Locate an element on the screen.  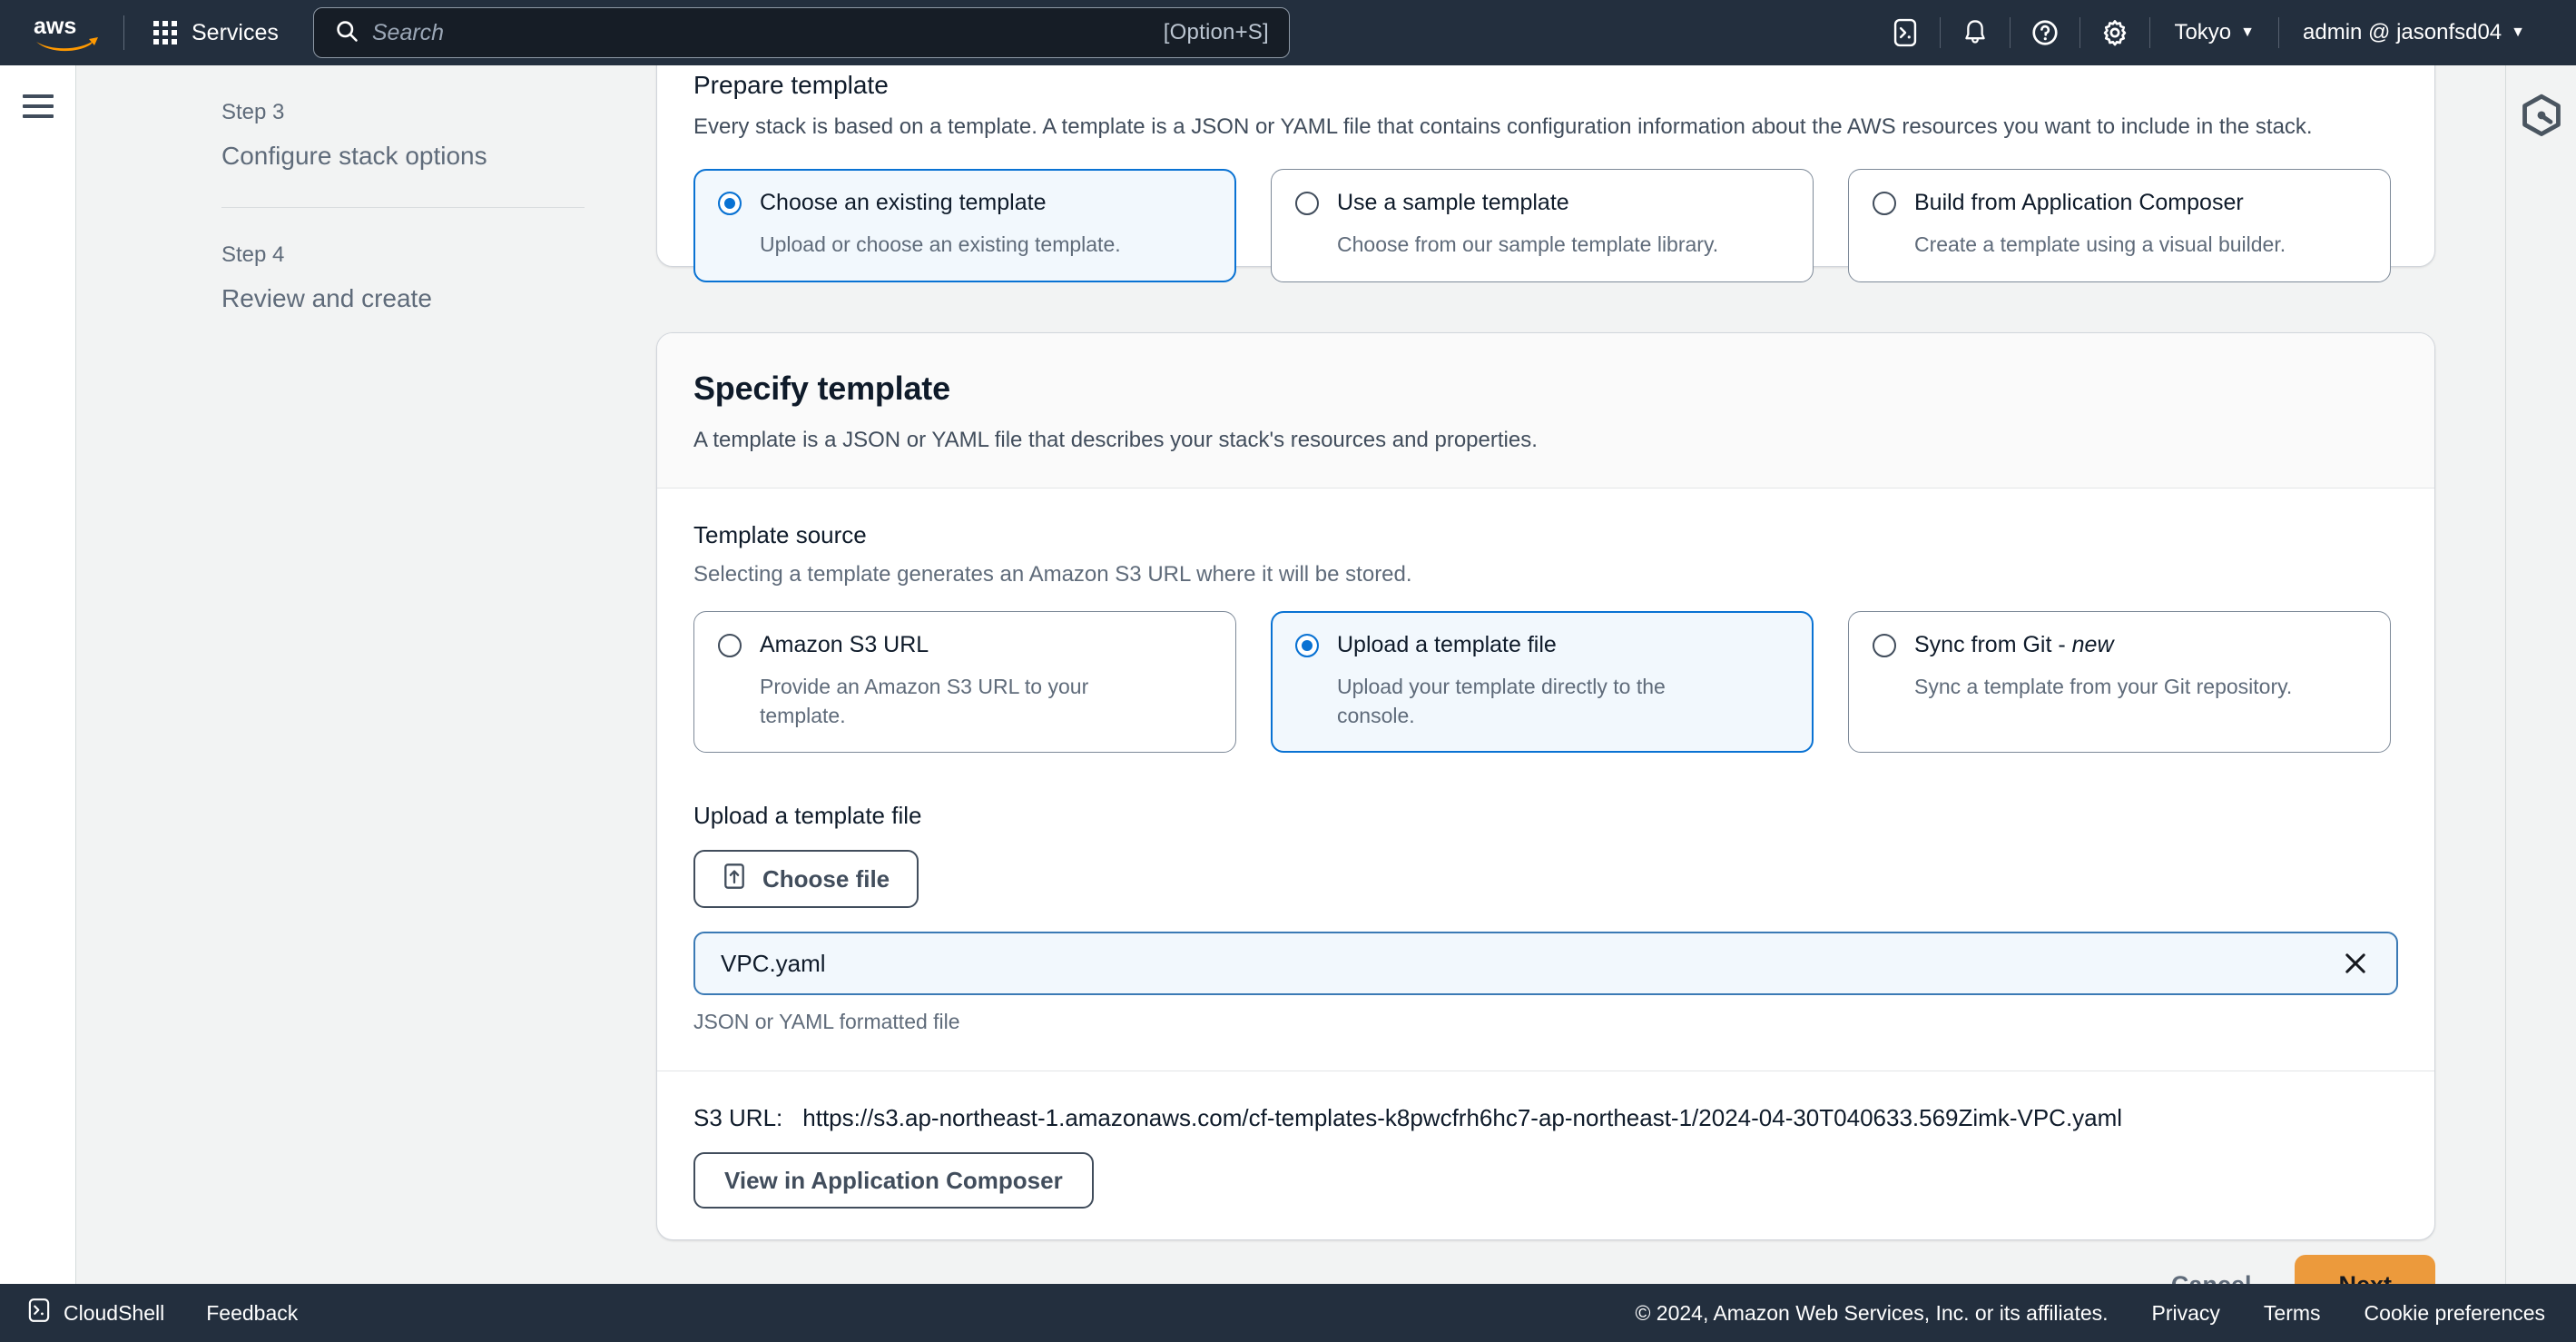
notifications-button is located at coordinates (1975, 32).